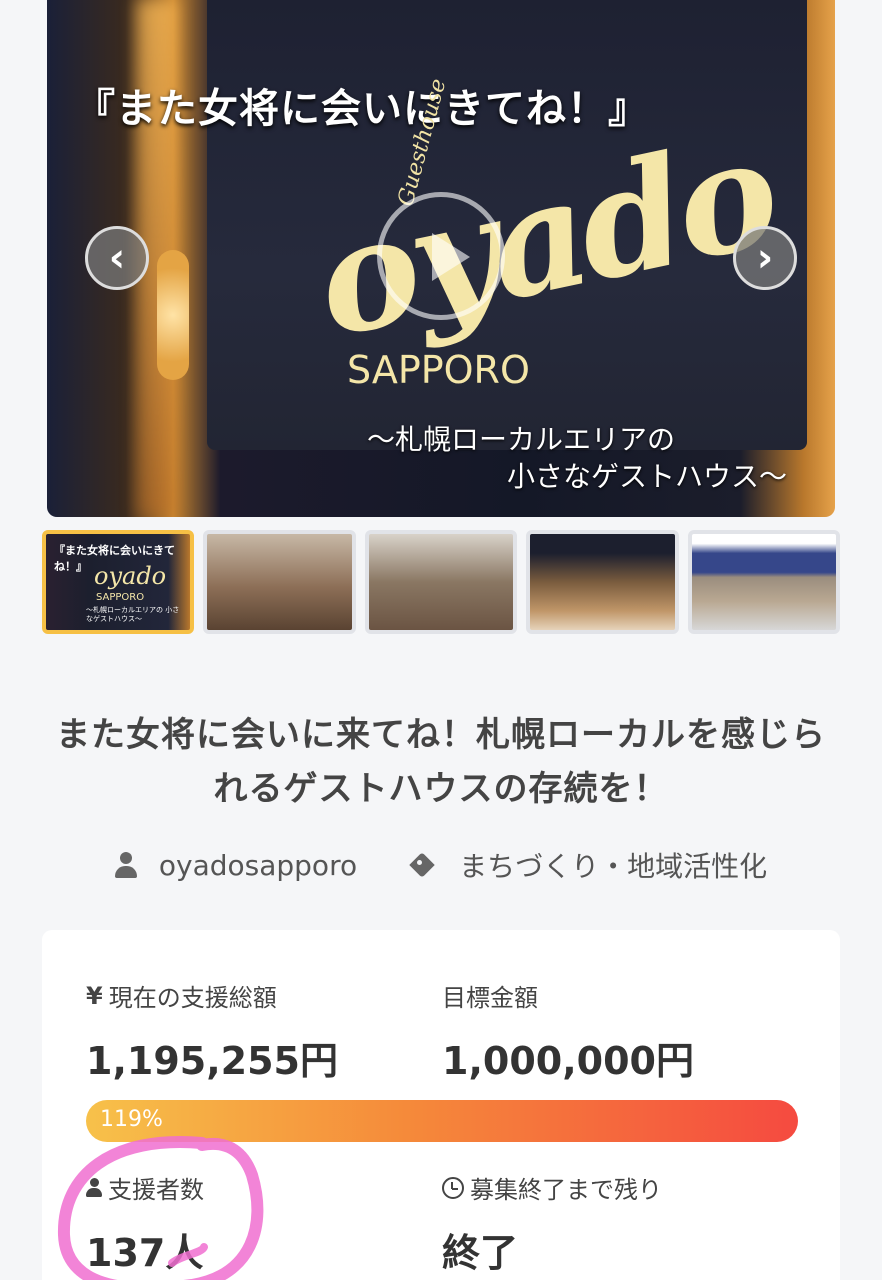 This screenshot has height=1280, width=882. I want to click on hero-city: SAPPORO, so click(438, 370).